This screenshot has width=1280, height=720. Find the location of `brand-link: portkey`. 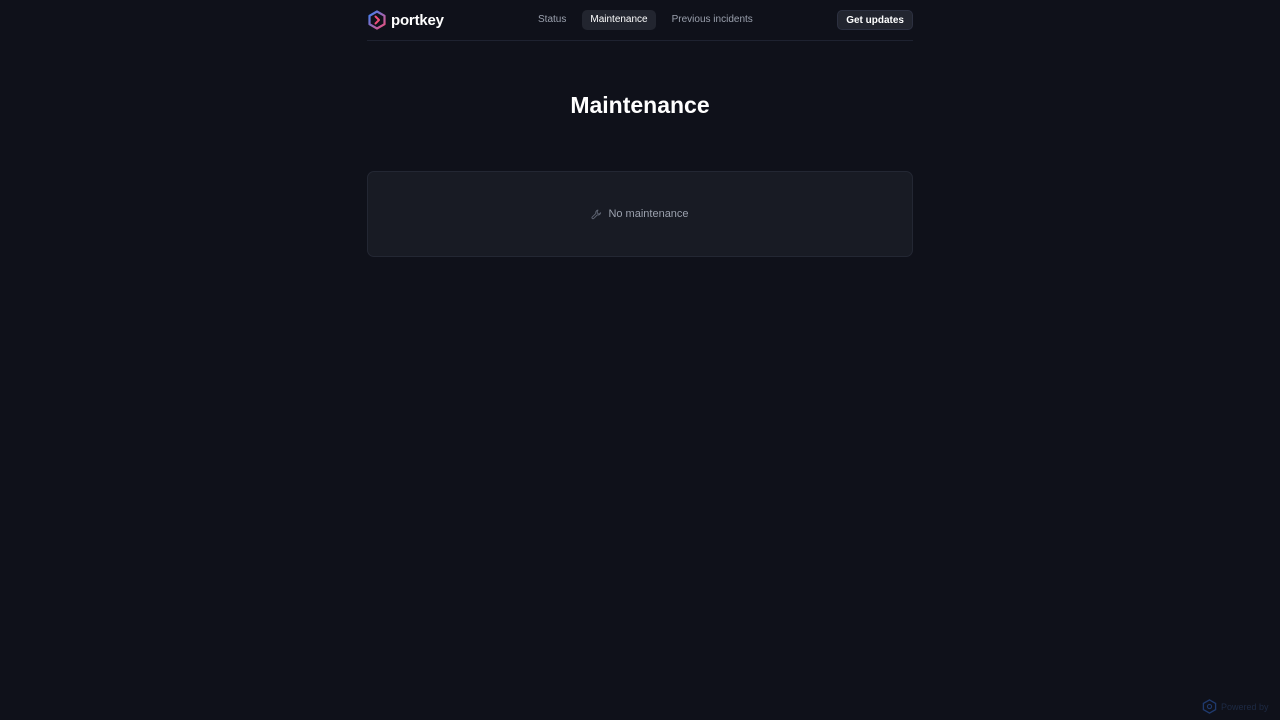

brand-link: portkey is located at coordinates (405, 20).